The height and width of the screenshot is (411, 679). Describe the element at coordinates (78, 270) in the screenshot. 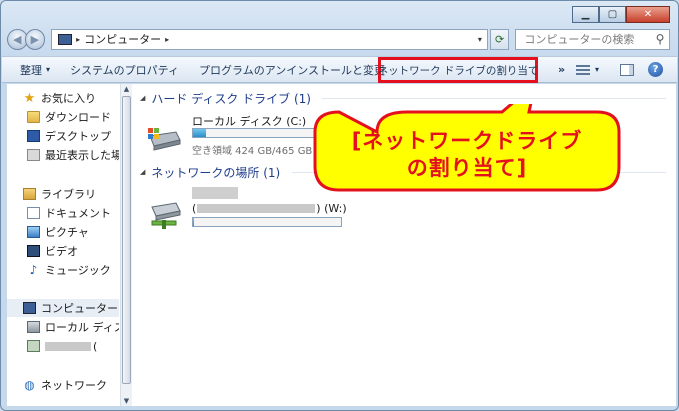

I see `nav-music-label: ミュージック` at that location.